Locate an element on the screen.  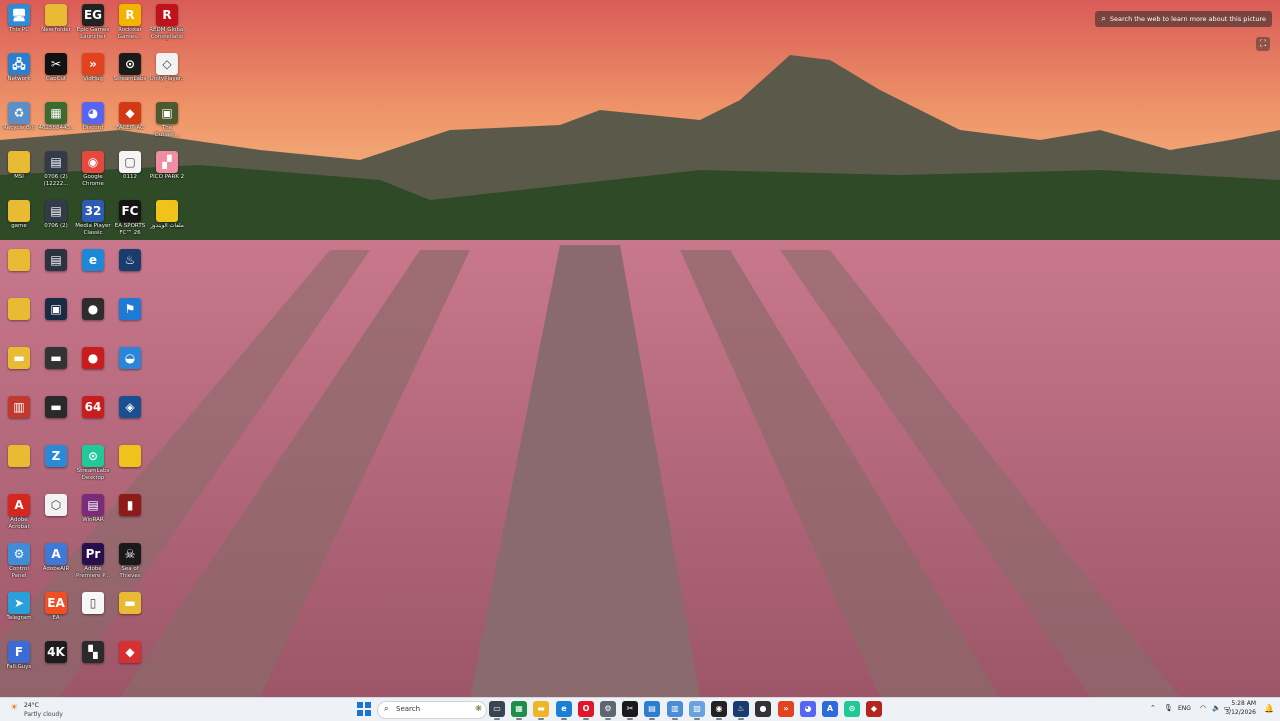
desktop-icon: 64 is located at coordinates (93, 417).